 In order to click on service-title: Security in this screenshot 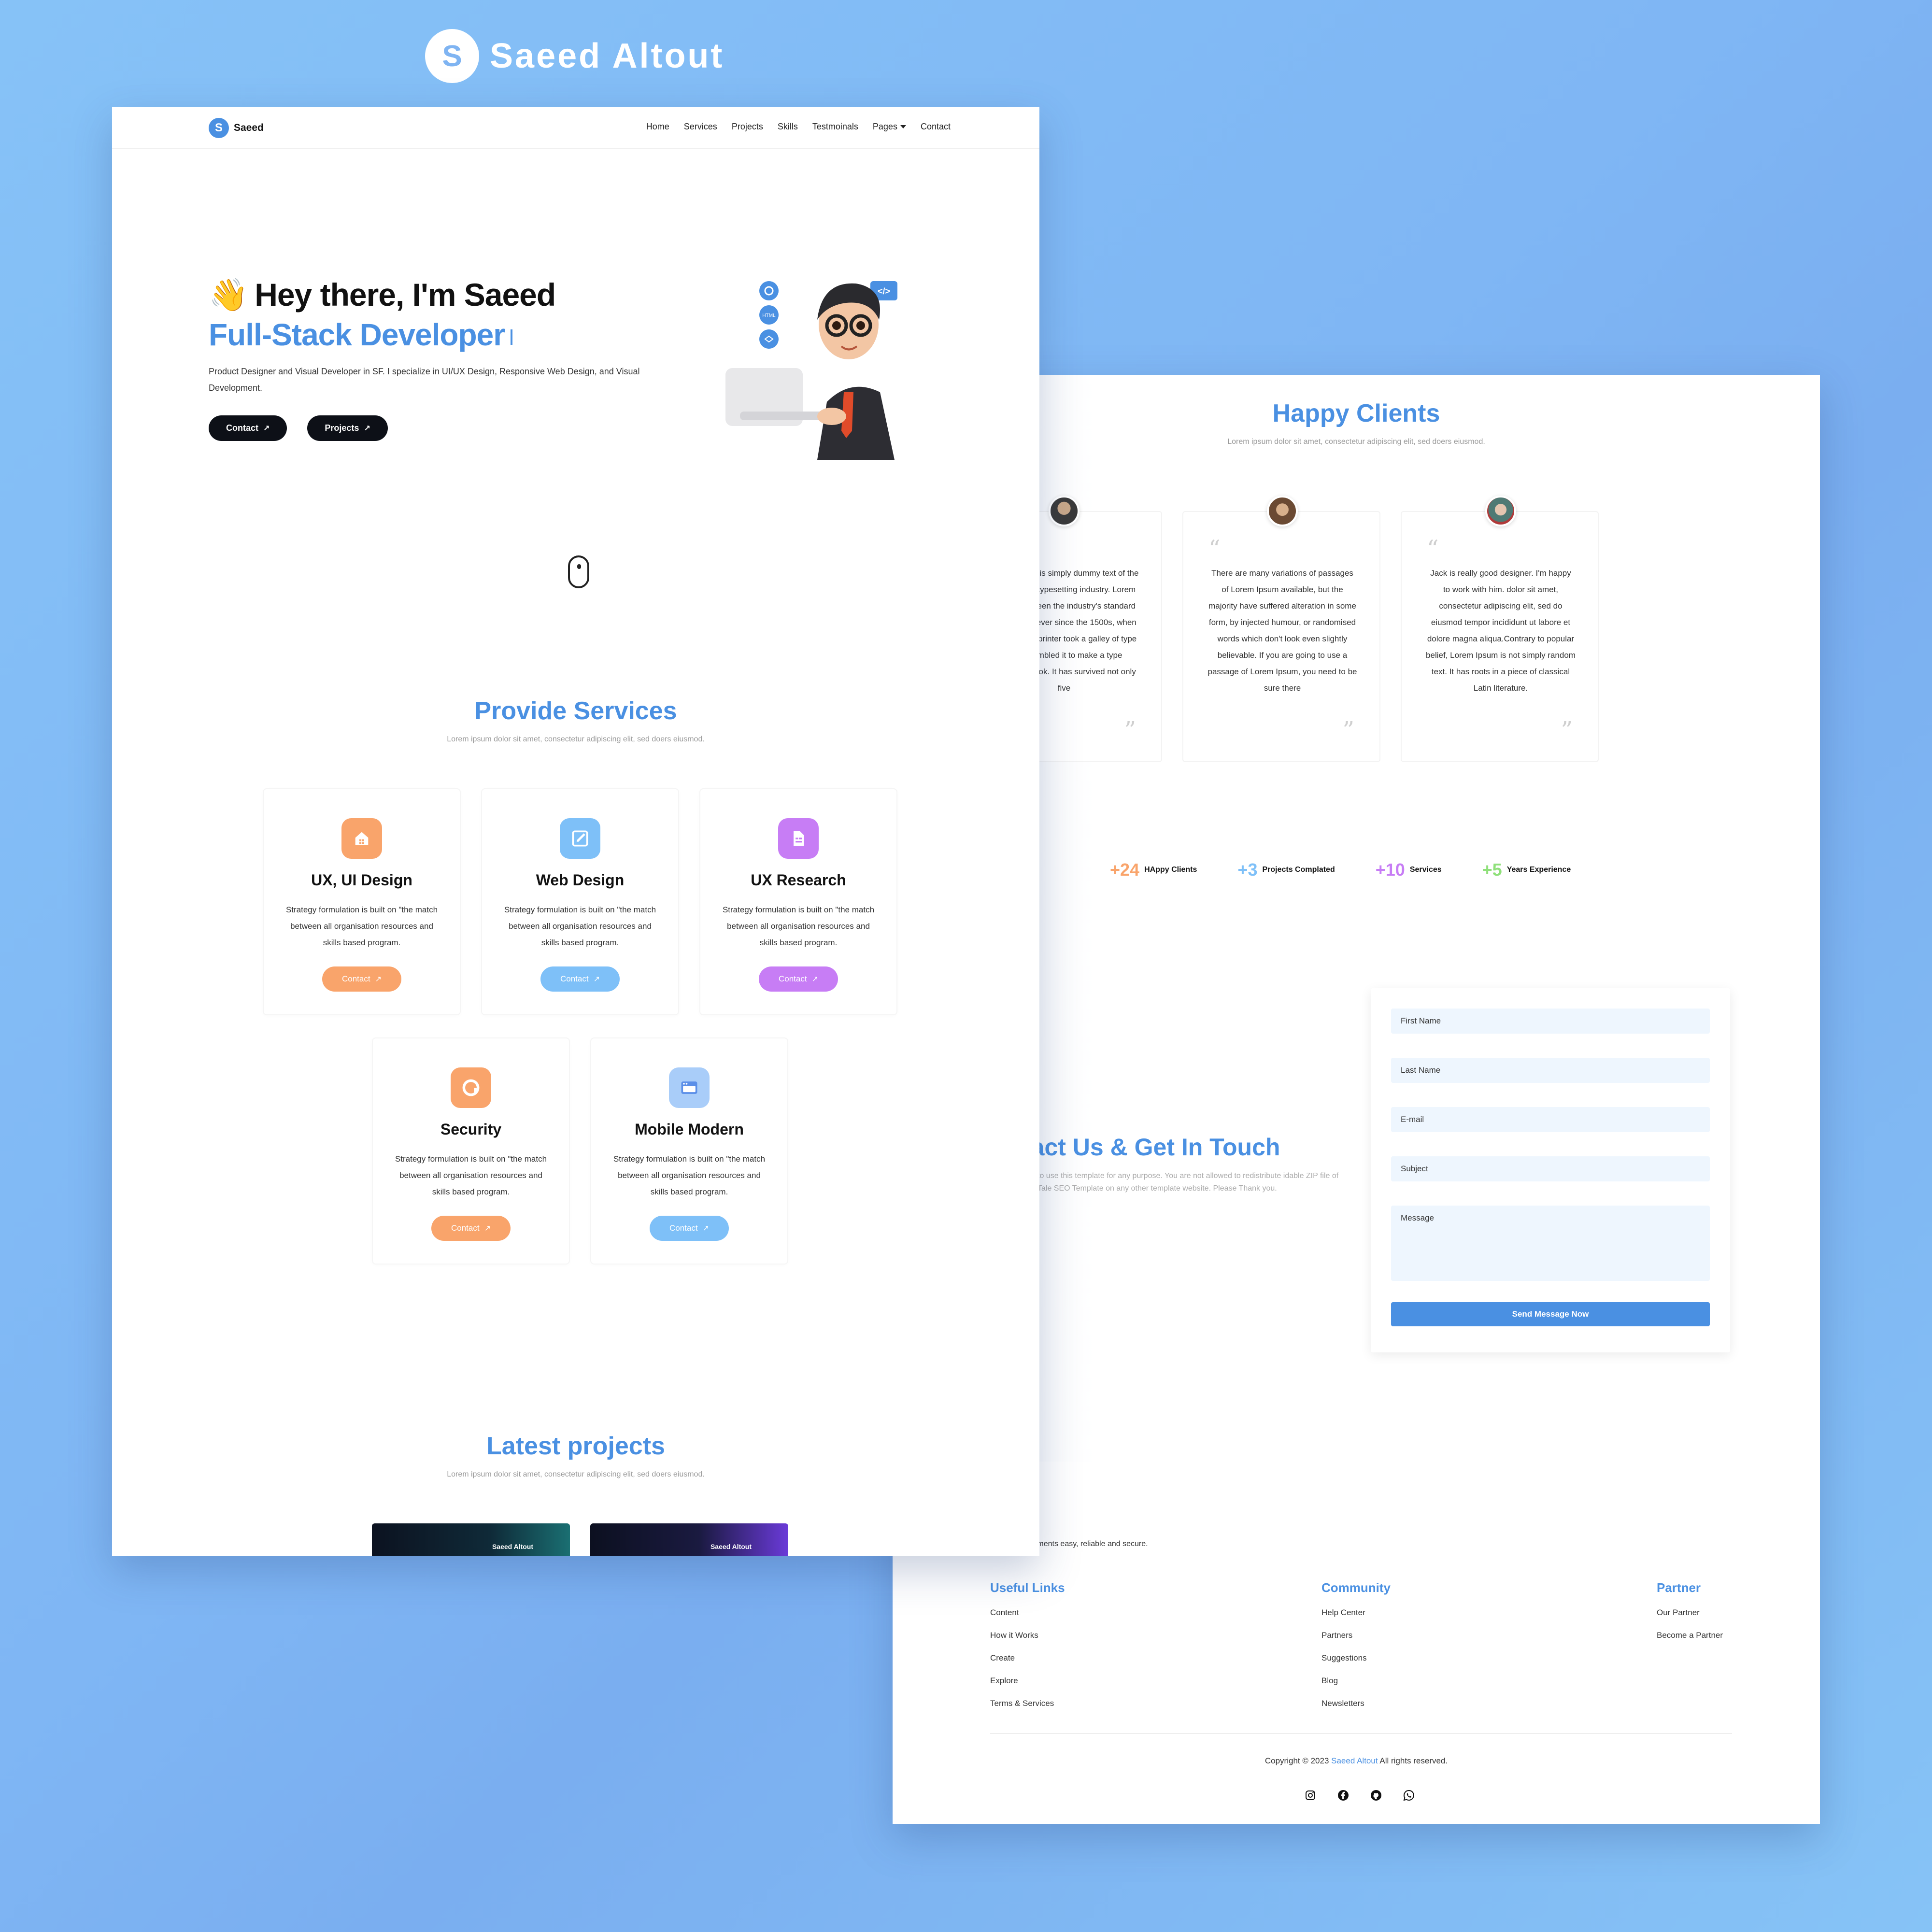, I will do `click(471, 1129)`.